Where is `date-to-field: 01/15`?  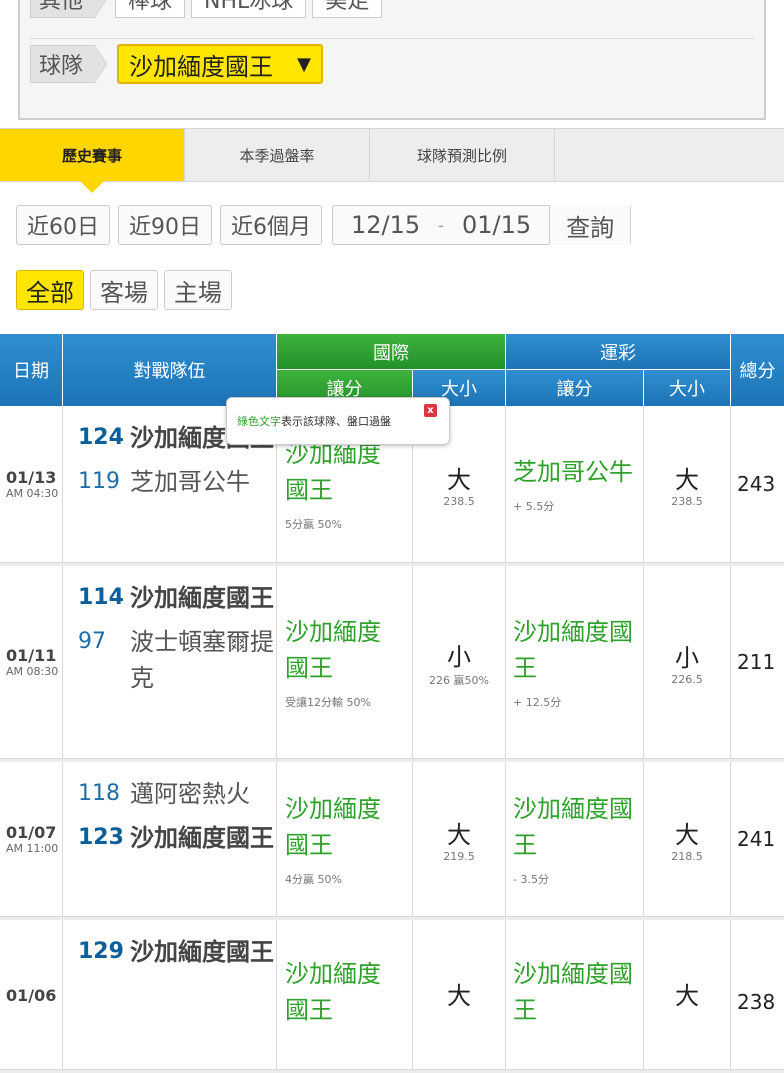
date-to-field: 01/15 is located at coordinates (496, 225).